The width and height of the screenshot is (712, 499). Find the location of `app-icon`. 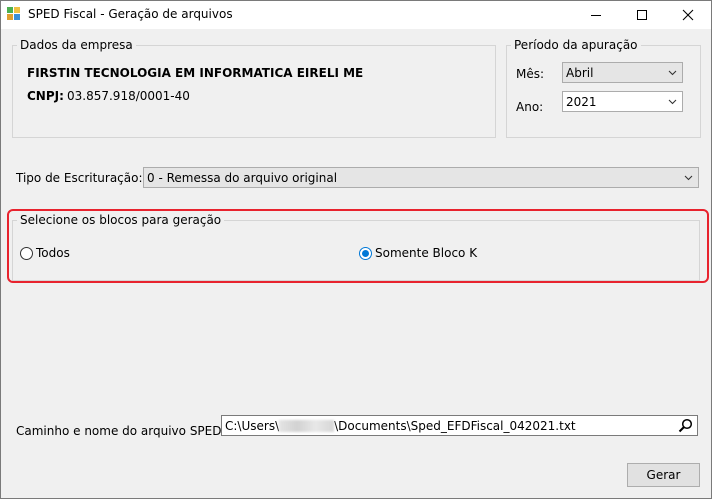

app-icon is located at coordinates (14, 14).